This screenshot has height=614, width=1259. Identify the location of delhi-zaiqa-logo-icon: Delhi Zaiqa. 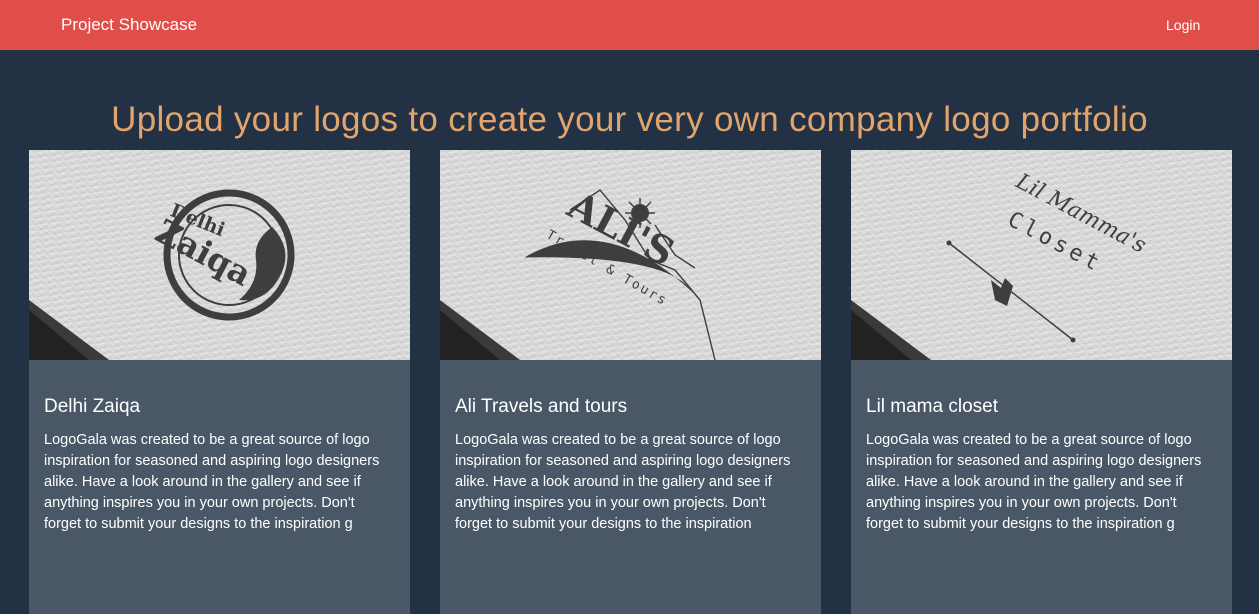
(222, 255).